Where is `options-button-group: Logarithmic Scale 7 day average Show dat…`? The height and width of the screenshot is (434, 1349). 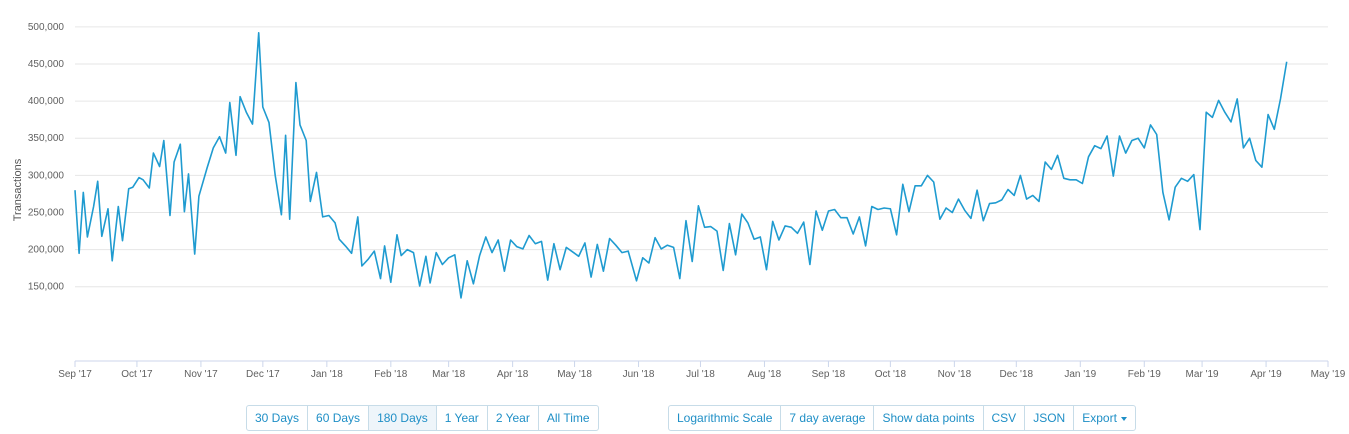
options-button-group: Logarithmic Scale 7 day average Show dat… is located at coordinates (902, 418).